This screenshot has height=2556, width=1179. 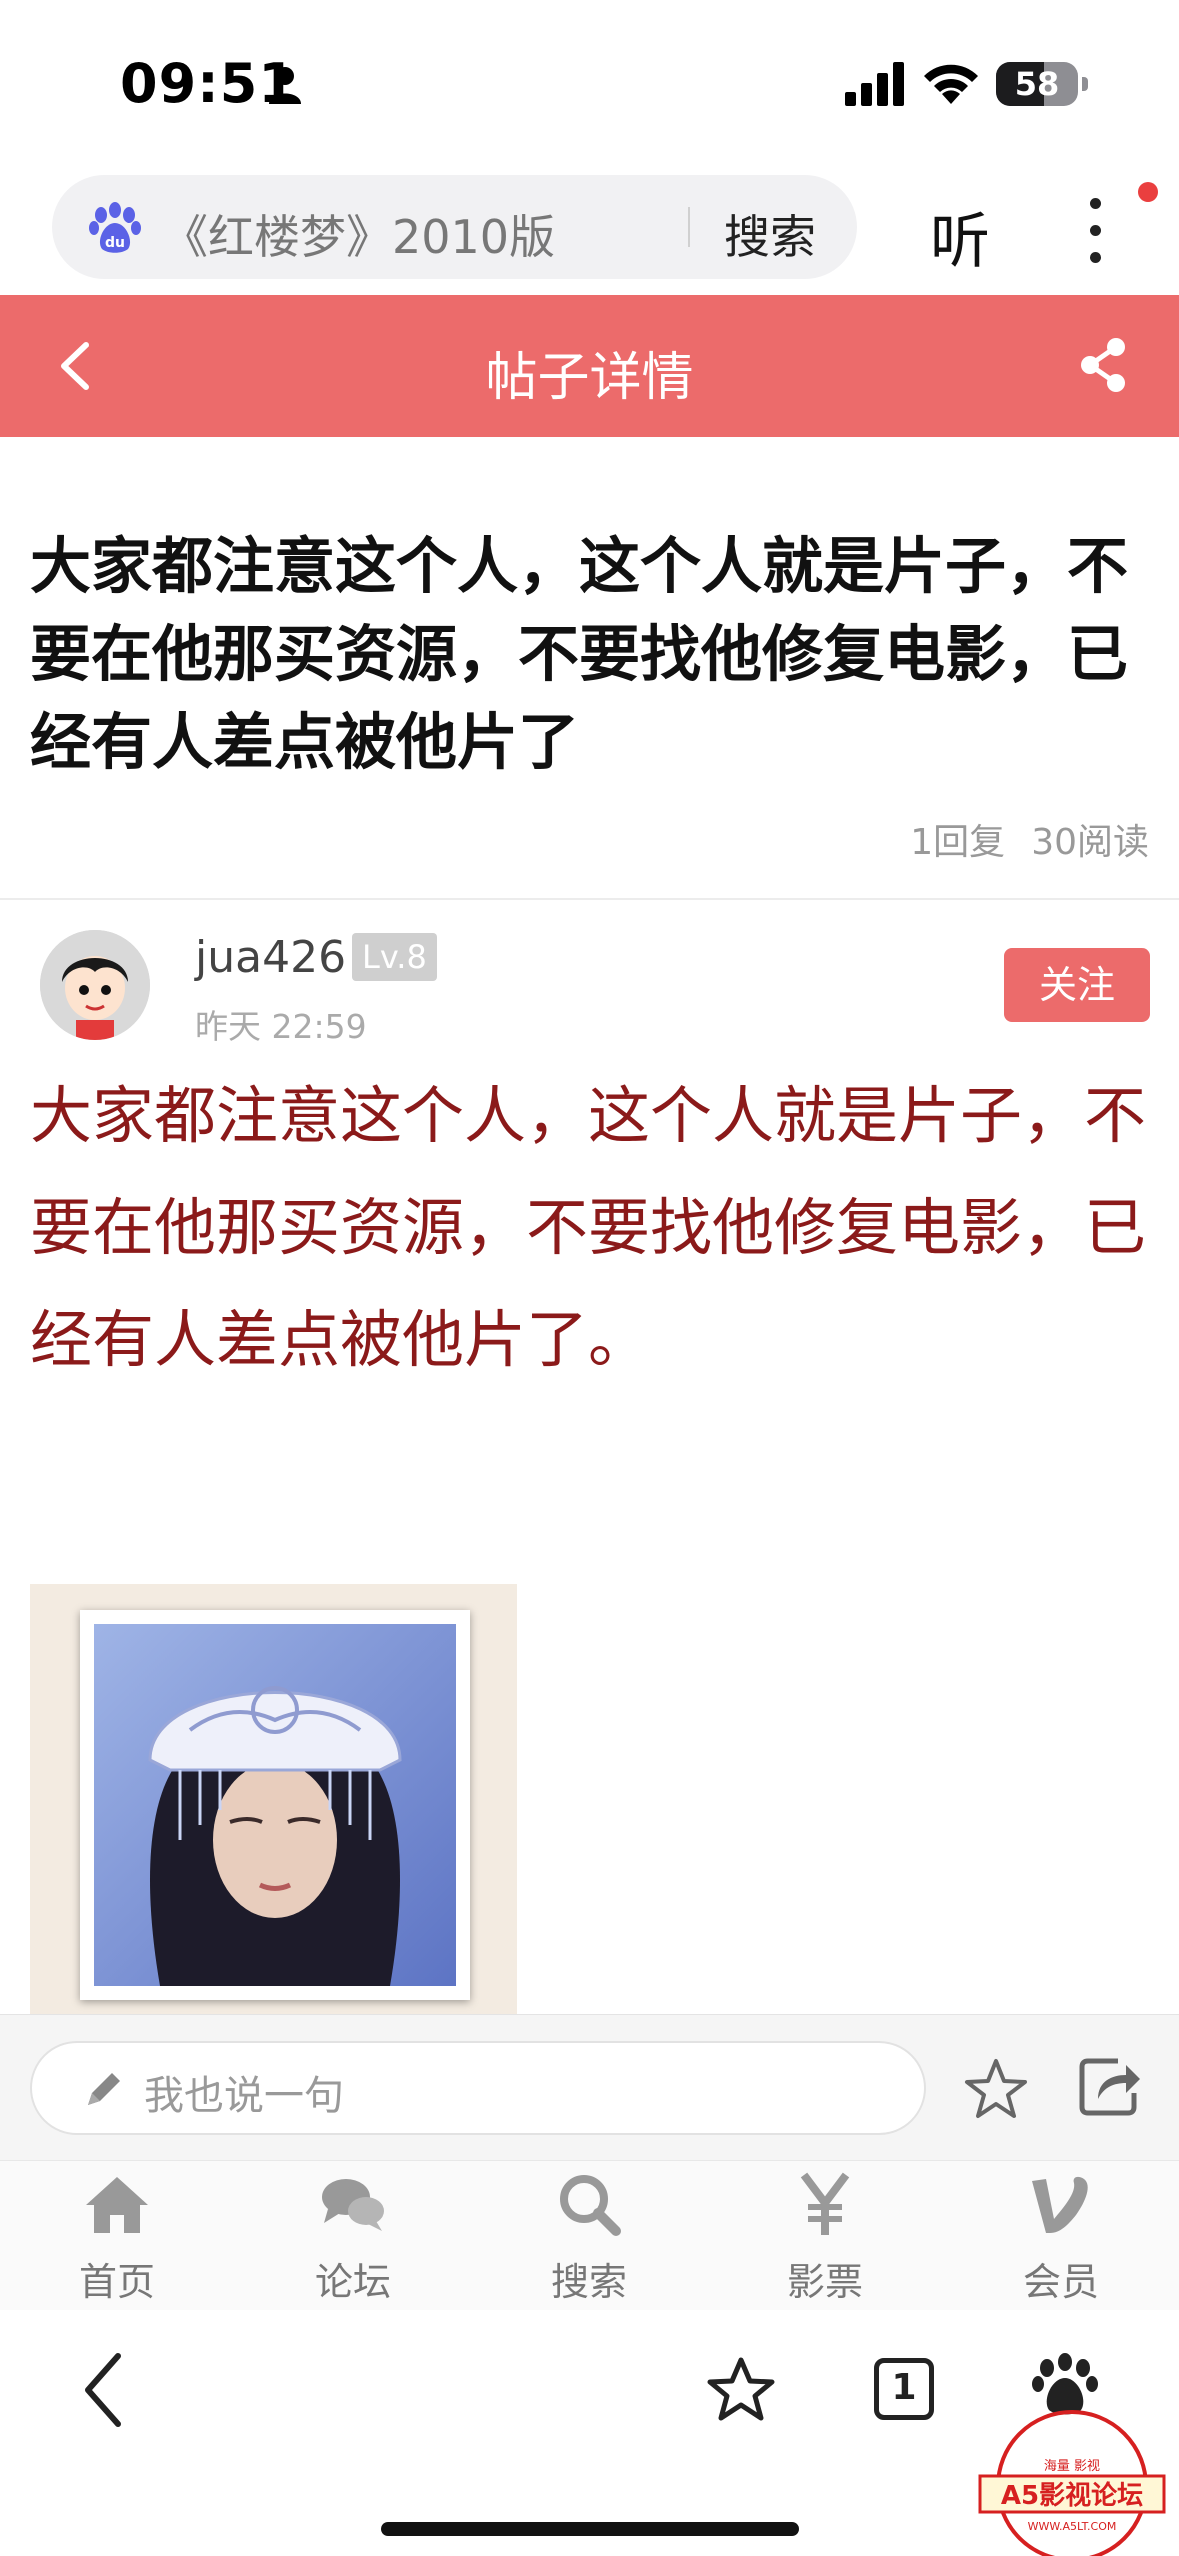 What do you see at coordinates (951, 84) in the screenshot?
I see `wifi-icon` at bounding box center [951, 84].